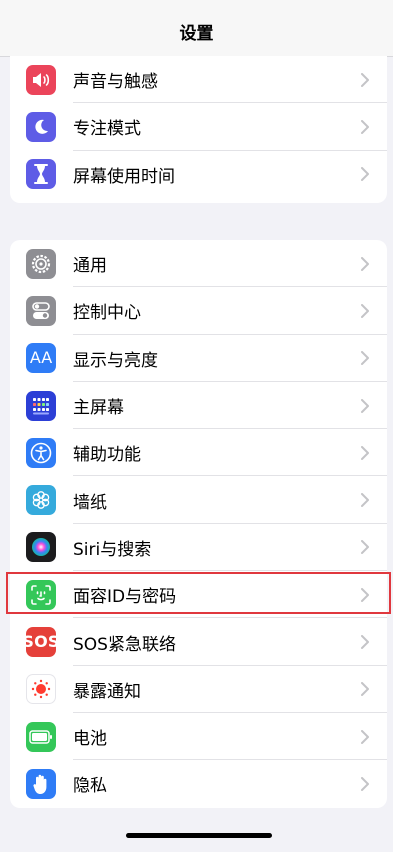  I want to click on row-label: 专注模式, so click(107, 129).